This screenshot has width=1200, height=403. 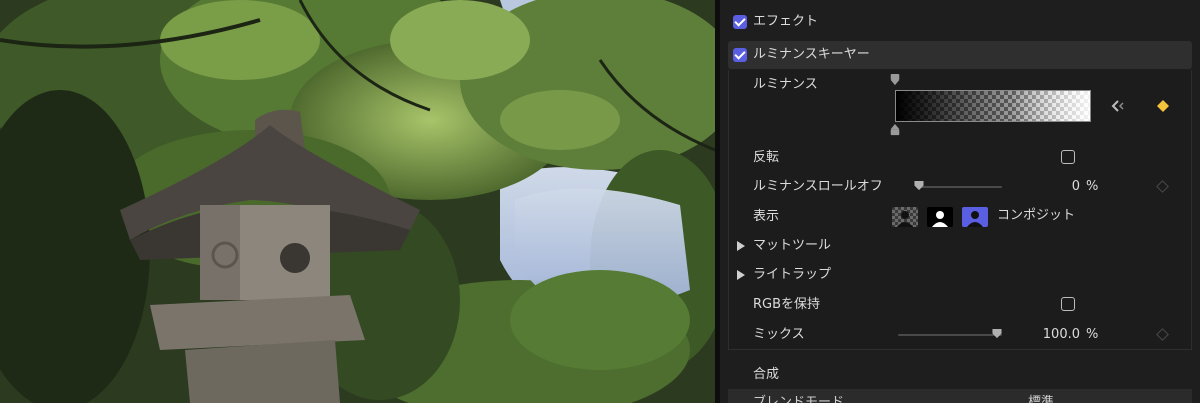 What do you see at coordinates (1041, 399) in the screenshot?
I see `blend-mode-value: 標準` at bounding box center [1041, 399].